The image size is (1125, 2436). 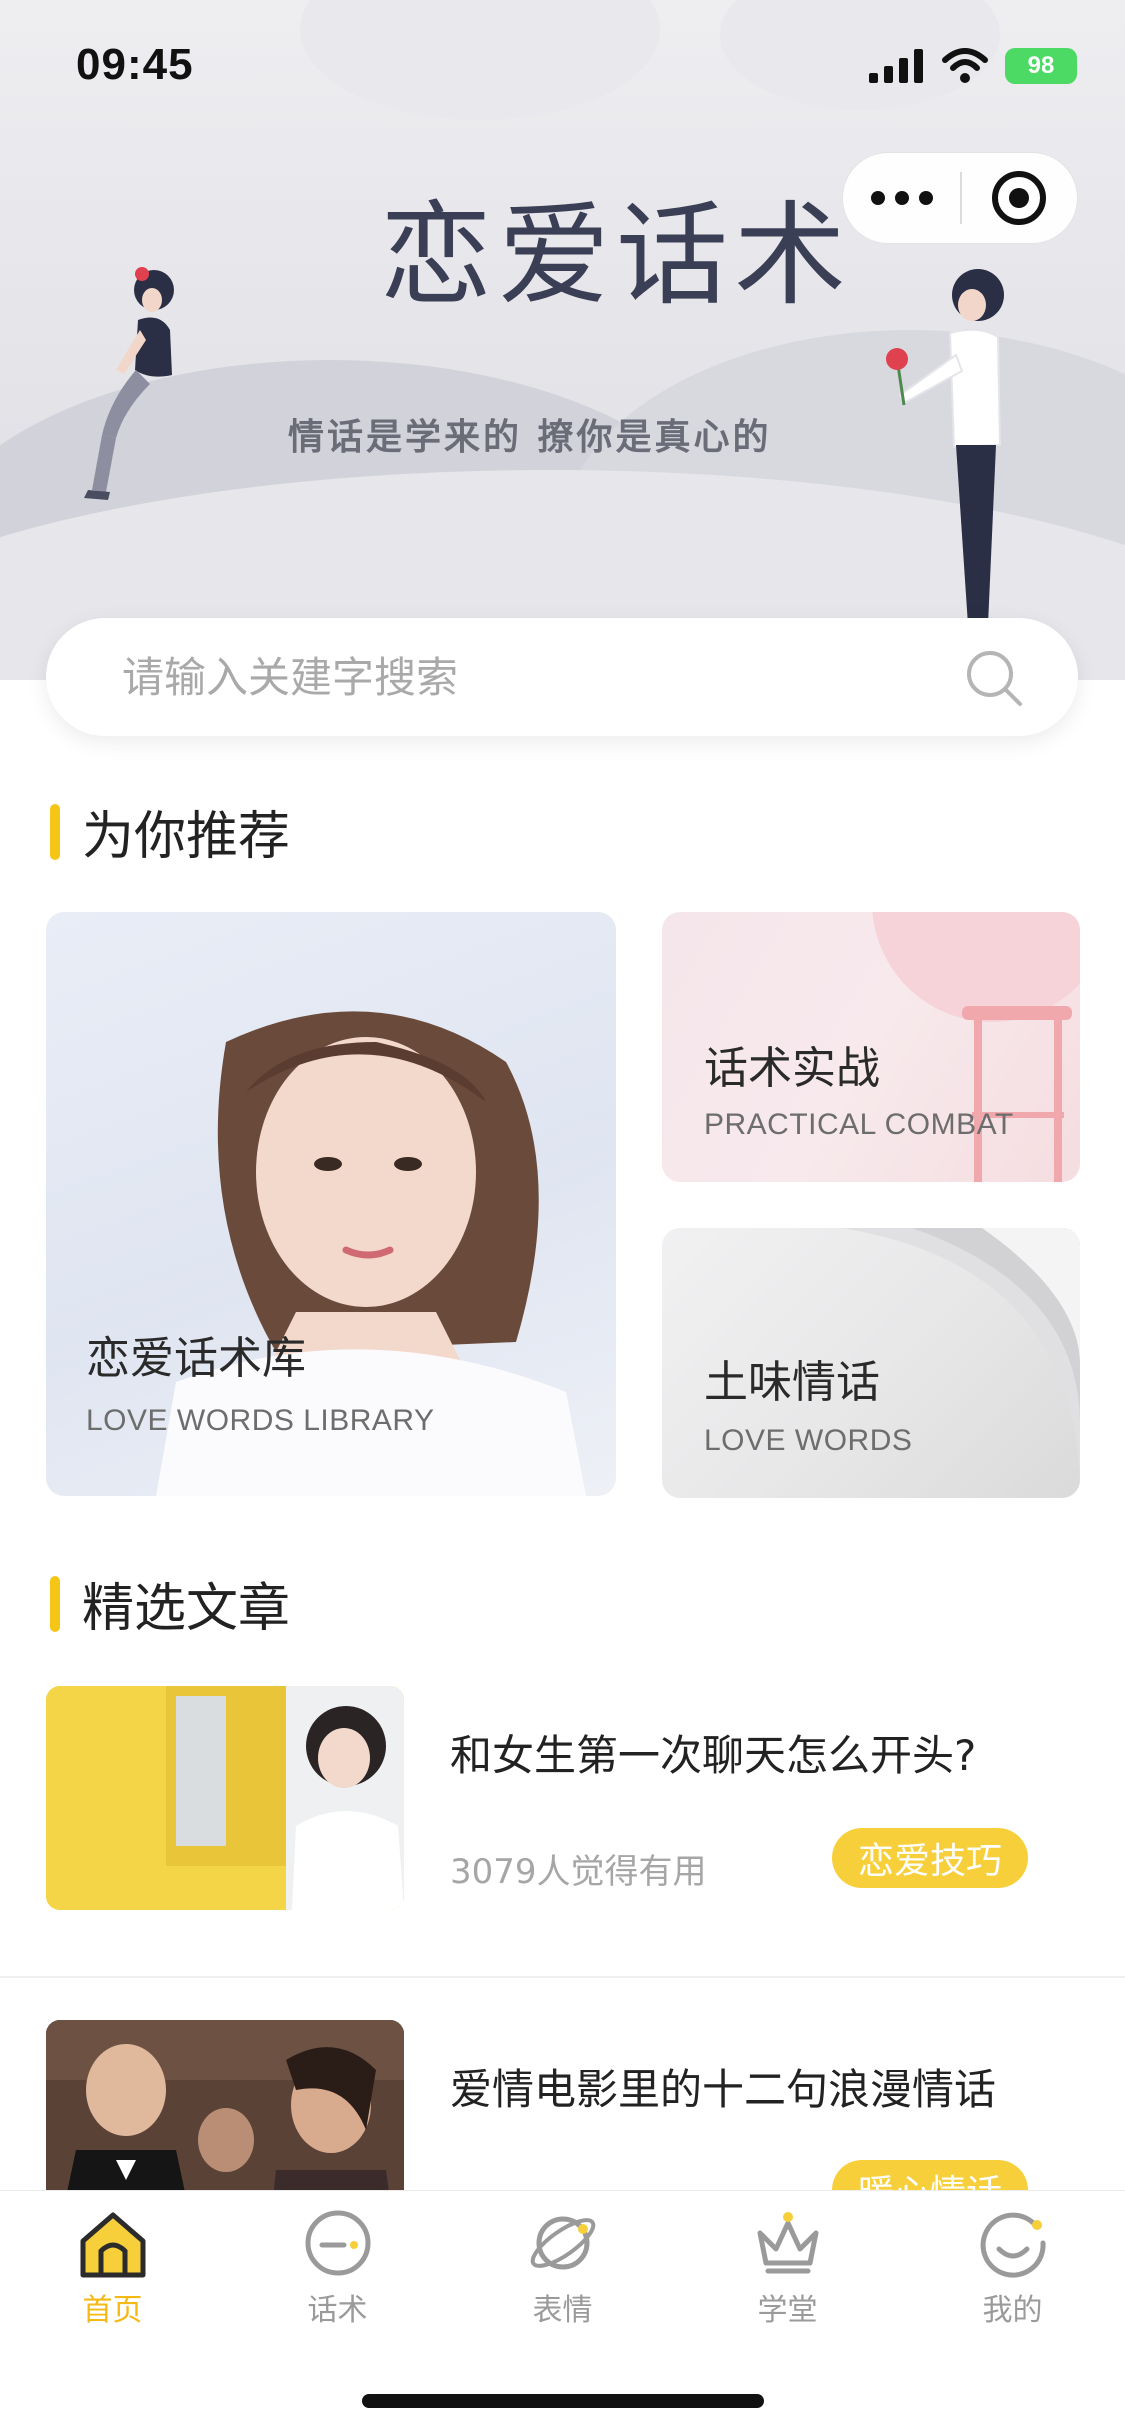 I want to click on card-love-words: 土味情话 LOVE WORDS, so click(x=871, y=1363).